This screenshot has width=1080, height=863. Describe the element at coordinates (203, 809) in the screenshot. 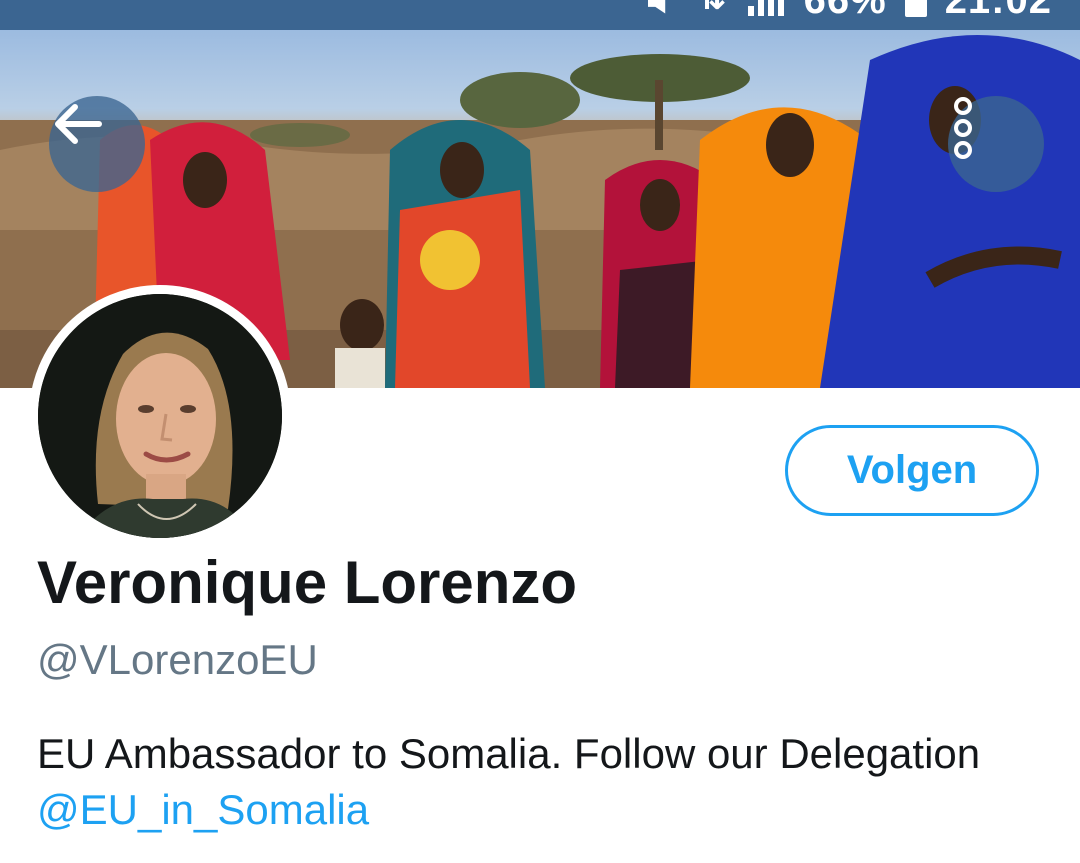

I see `bio-mention-link: @EU_in_Somalia` at that location.